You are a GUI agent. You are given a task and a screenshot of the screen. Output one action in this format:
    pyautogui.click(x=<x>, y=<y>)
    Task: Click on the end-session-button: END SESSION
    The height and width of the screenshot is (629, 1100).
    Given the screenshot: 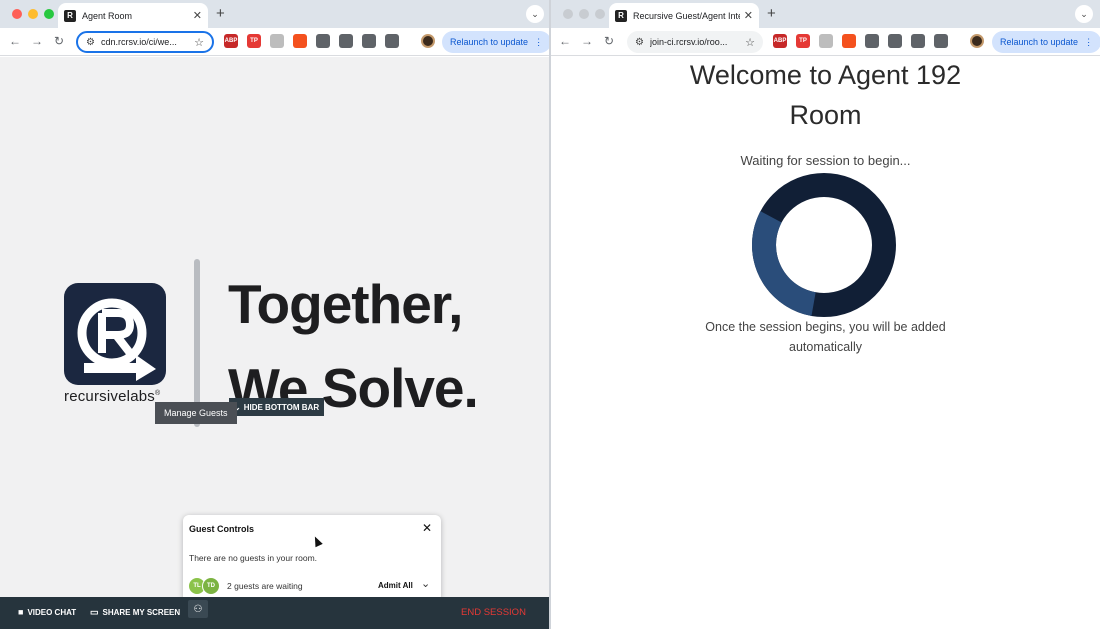 What is the action you would take?
    pyautogui.click(x=493, y=612)
    